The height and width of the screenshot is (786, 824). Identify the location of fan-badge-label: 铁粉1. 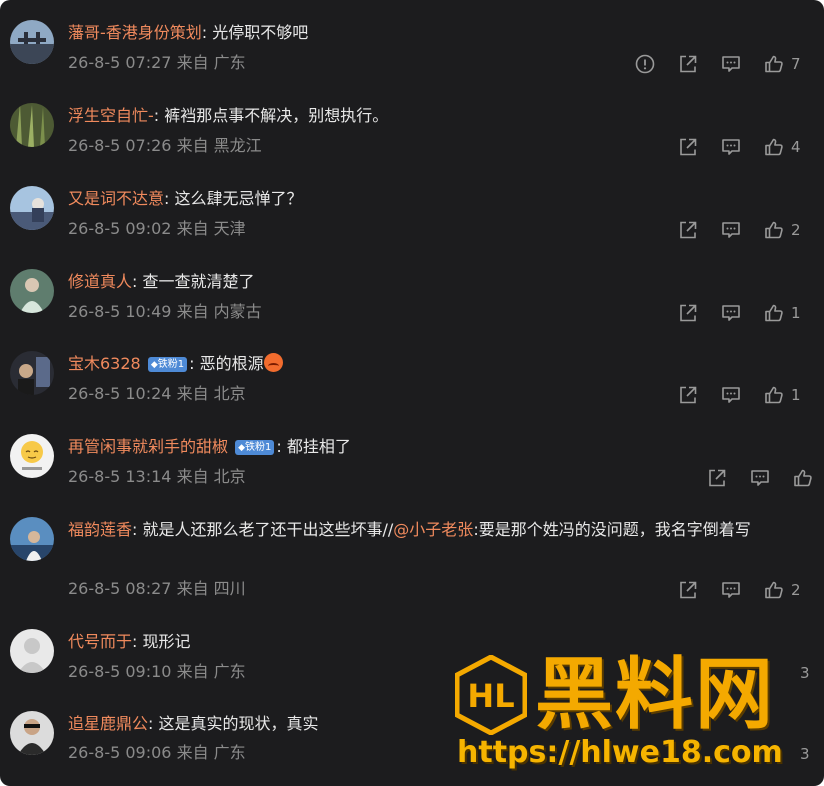
(171, 364).